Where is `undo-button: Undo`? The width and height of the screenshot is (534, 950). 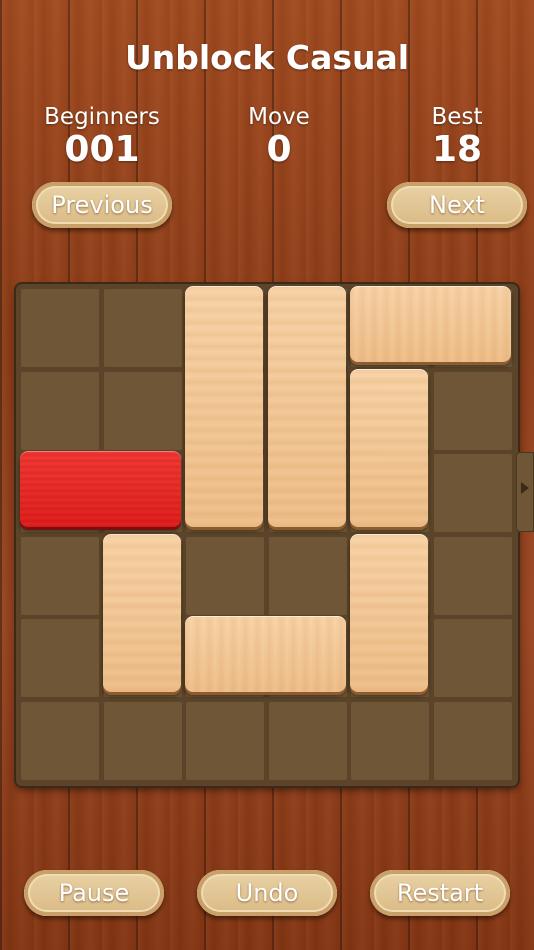 undo-button: Undo is located at coordinates (267, 893).